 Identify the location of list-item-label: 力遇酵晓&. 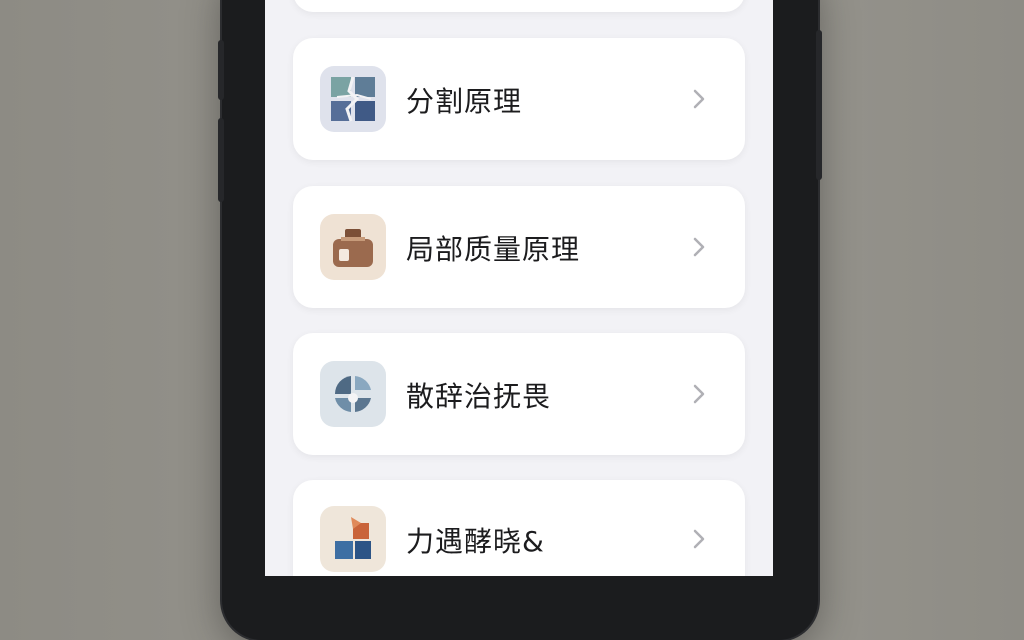
(475, 541).